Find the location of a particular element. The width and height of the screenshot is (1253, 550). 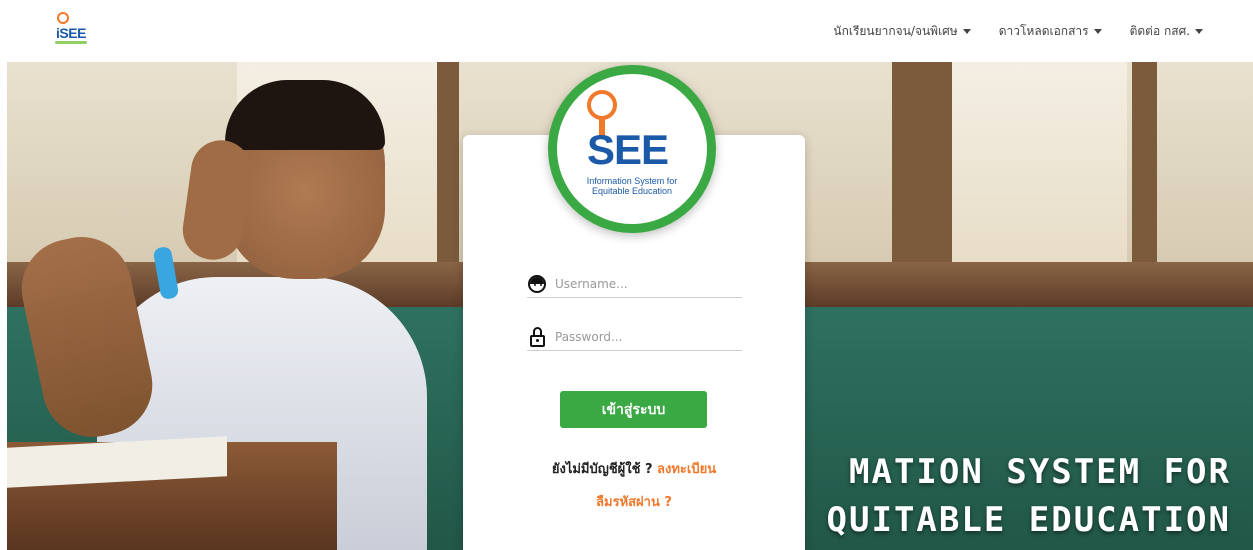

password-input is located at coordinates (645, 336).